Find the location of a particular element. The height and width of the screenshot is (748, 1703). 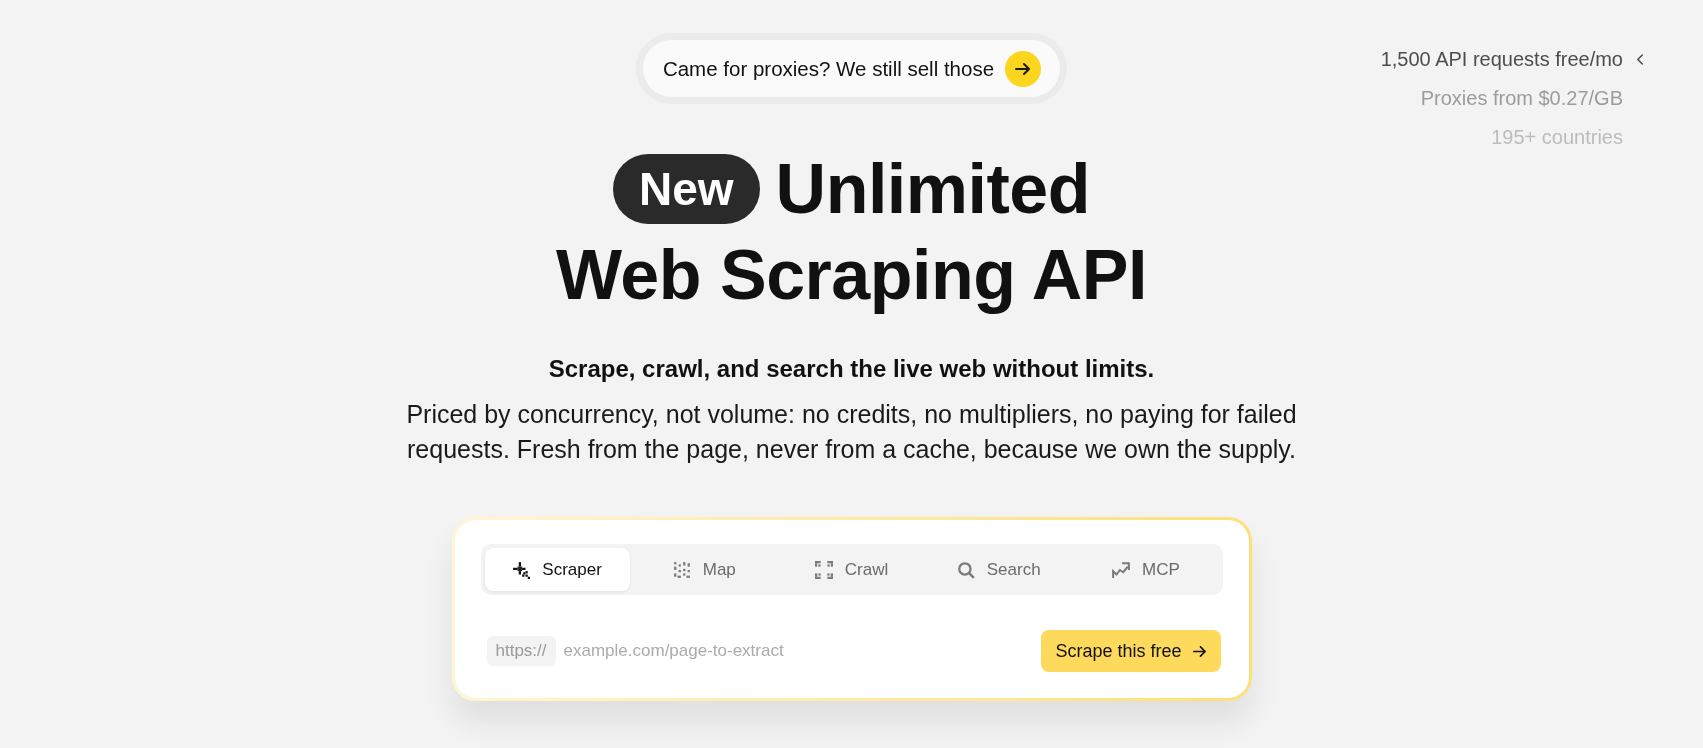

tab: Scraper is located at coordinates (557, 569).